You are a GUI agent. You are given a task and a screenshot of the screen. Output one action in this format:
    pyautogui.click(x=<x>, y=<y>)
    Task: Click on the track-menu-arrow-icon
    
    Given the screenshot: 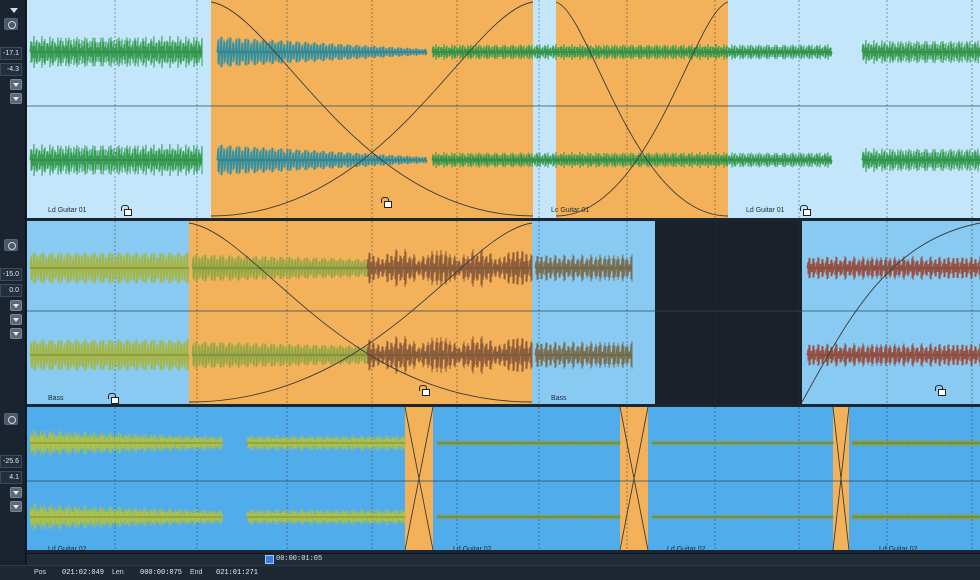 What is the action you would take?
    pyautogui.click(x=14, y=10)
    